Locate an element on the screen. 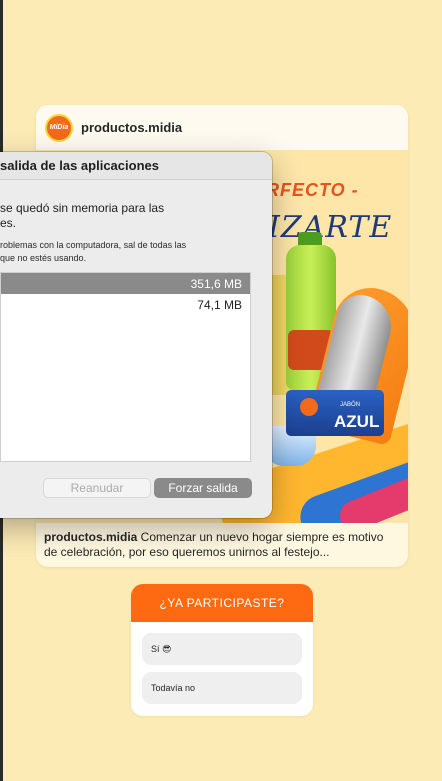 Image resolution: width=442 pixels, height=781 pixels. dialog-title: salida de las aplicaciones is located at coordinates (79, 165).